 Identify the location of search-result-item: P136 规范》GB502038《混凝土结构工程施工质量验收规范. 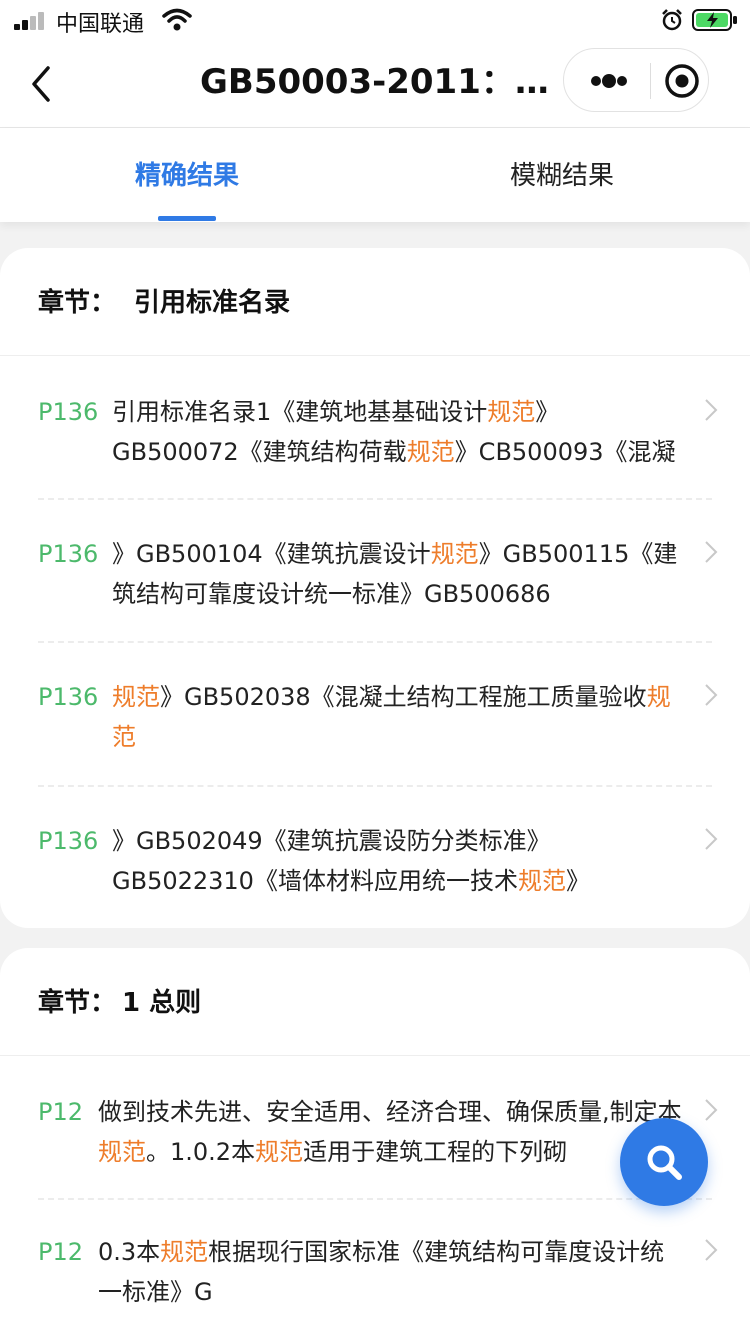
(378, 721).